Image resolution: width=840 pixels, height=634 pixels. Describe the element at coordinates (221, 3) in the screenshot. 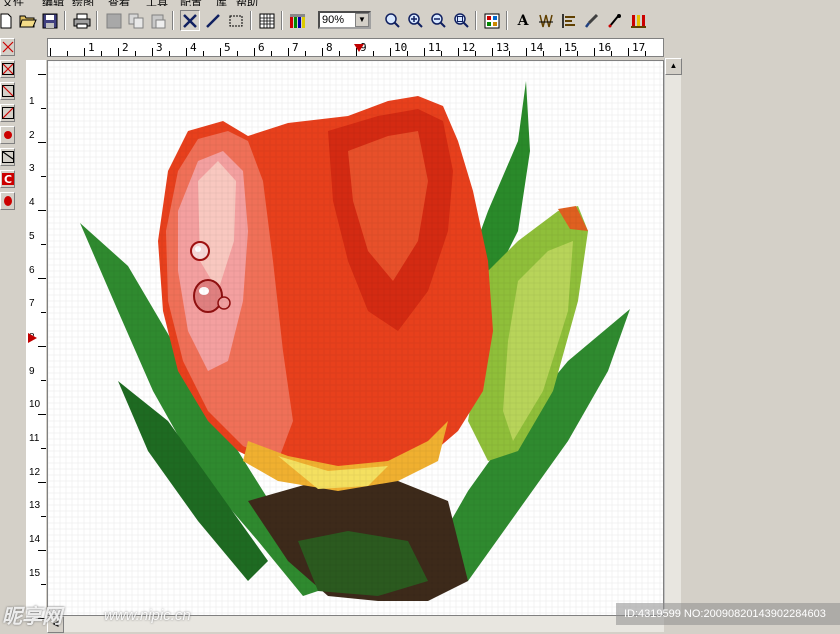

I see `menu-library: 库` at that location.